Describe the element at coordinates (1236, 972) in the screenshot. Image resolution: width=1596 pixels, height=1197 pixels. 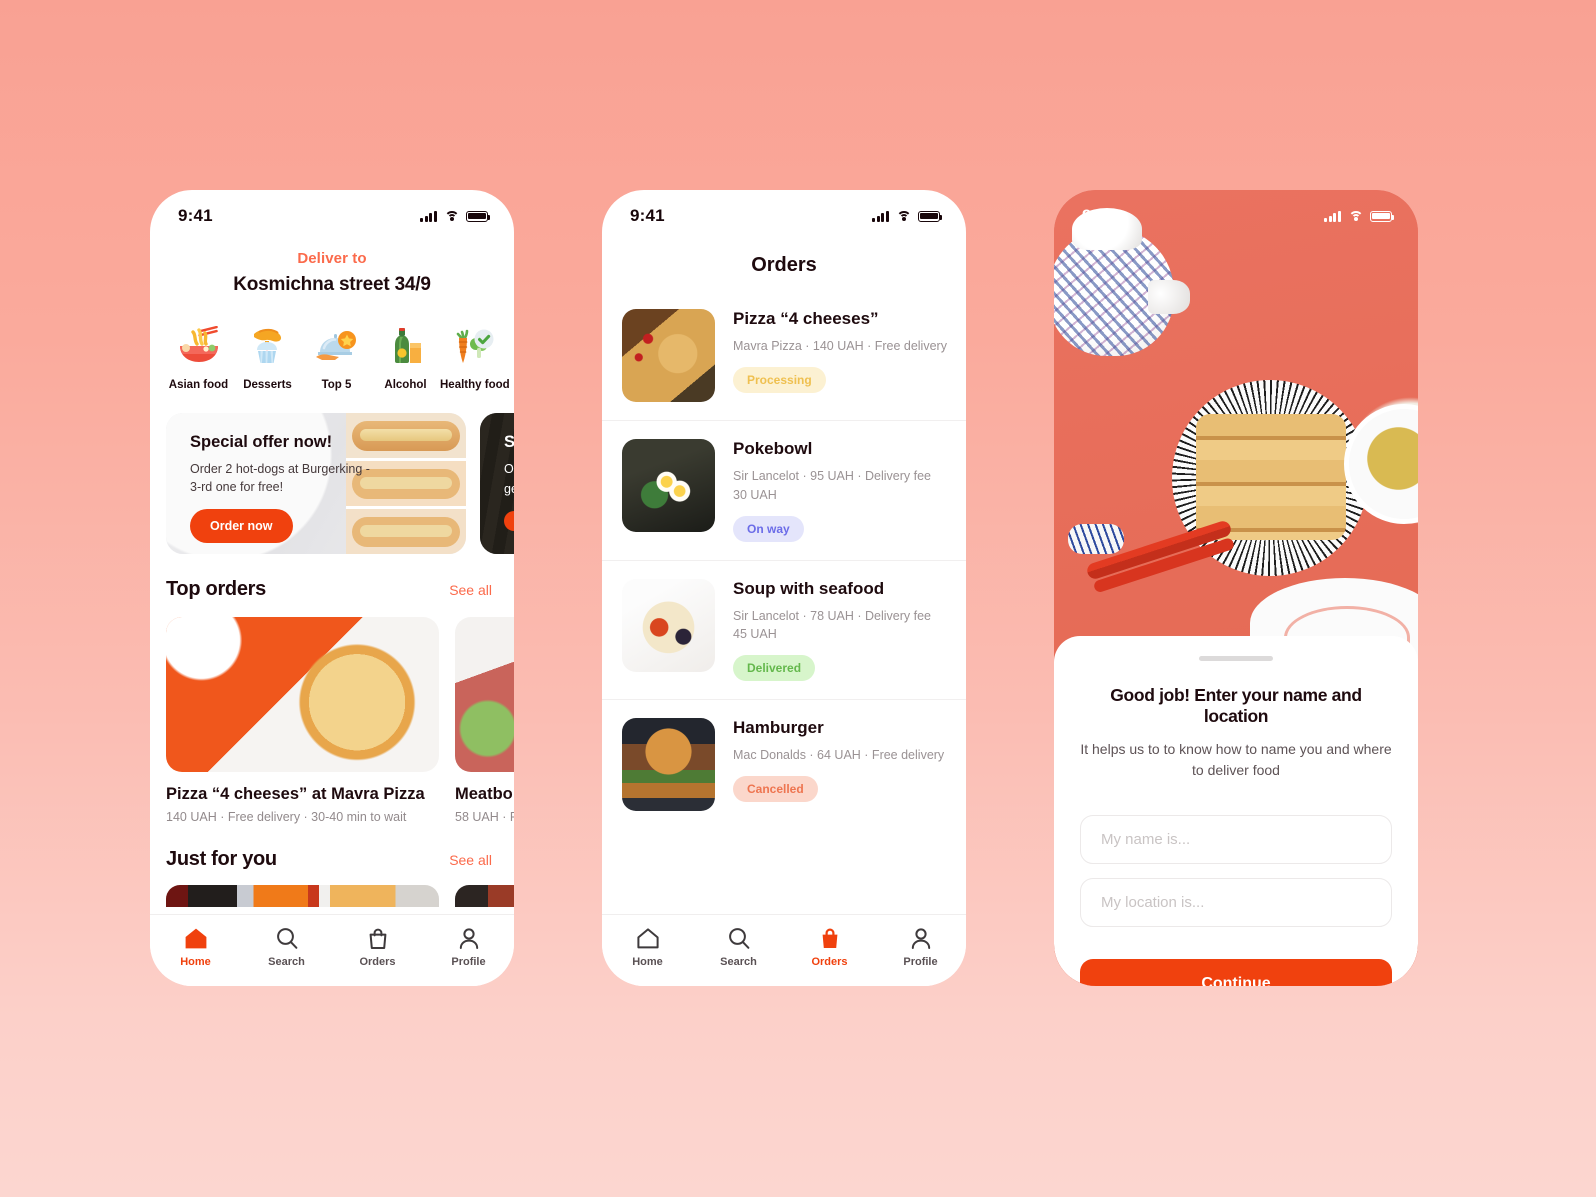
I see `continue-button: Continue` at that location.